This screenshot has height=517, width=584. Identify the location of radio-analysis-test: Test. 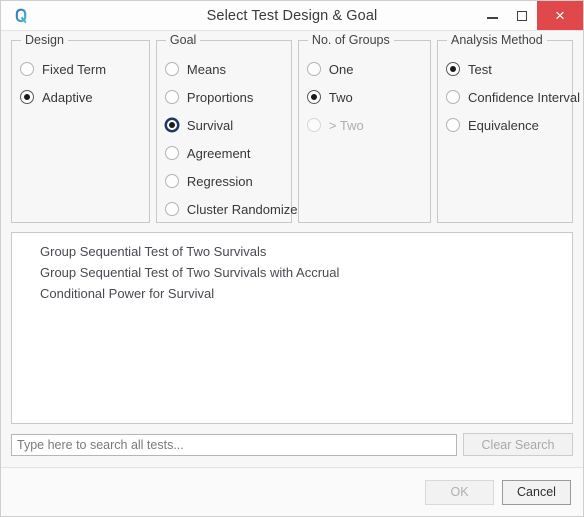
(505, 69).